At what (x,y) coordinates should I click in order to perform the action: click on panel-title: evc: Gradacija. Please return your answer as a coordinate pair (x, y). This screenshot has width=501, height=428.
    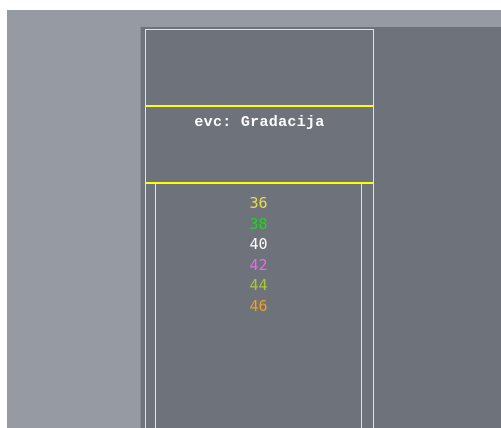
    Looking at the image, I should click on (259, 122).